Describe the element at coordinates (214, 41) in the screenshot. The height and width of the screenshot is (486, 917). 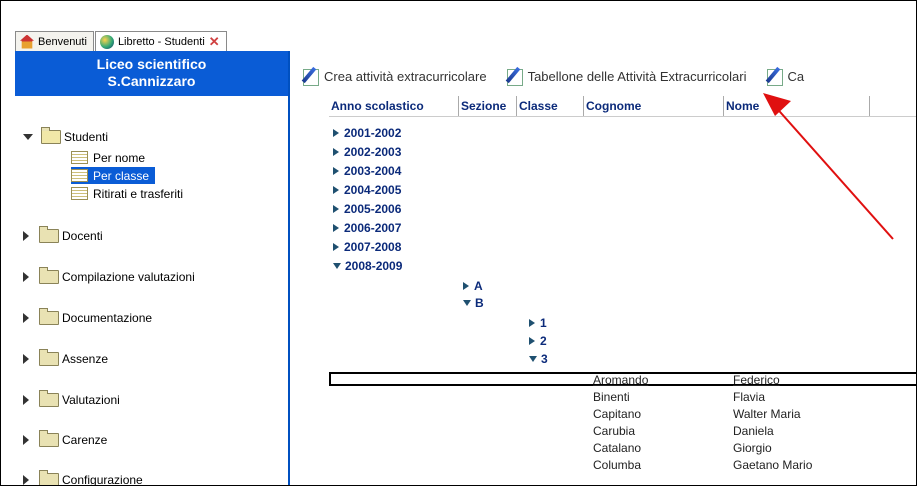
I see `close-icon: ✕` at that location.